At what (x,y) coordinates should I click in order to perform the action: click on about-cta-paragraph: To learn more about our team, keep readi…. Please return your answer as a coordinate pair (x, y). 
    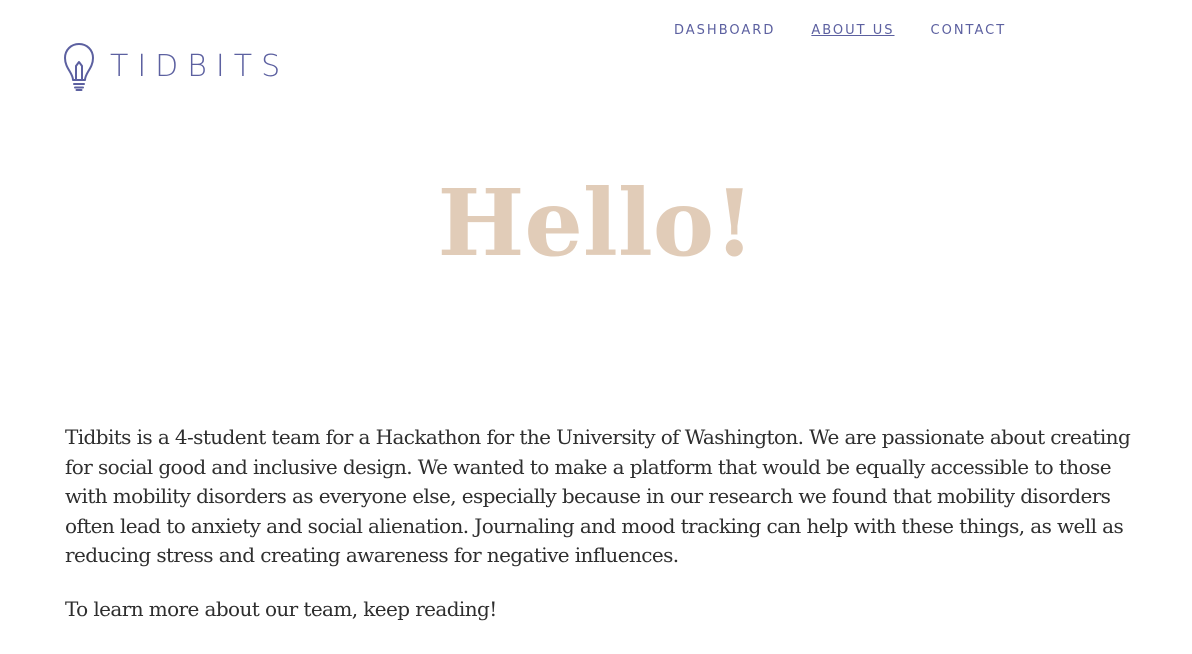
    Looking at the image, I should click on (281, 608).